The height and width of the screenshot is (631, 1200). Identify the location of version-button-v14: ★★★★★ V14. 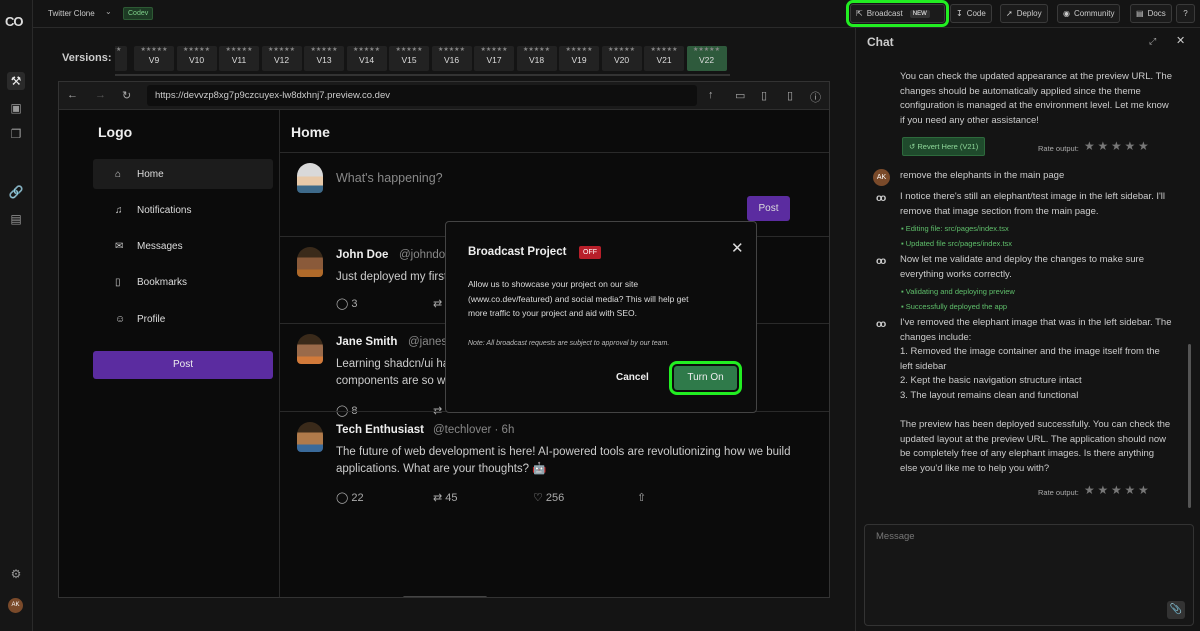
(366, 58).